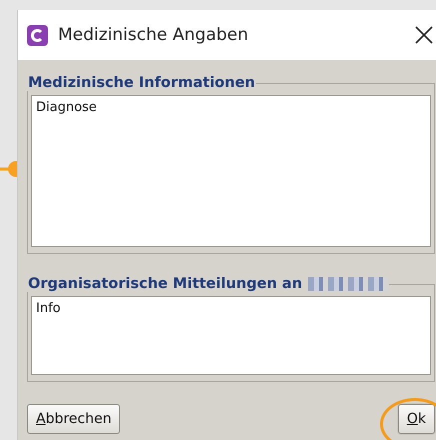  I want to click on dialog-button: Ok, so click(416, 419).